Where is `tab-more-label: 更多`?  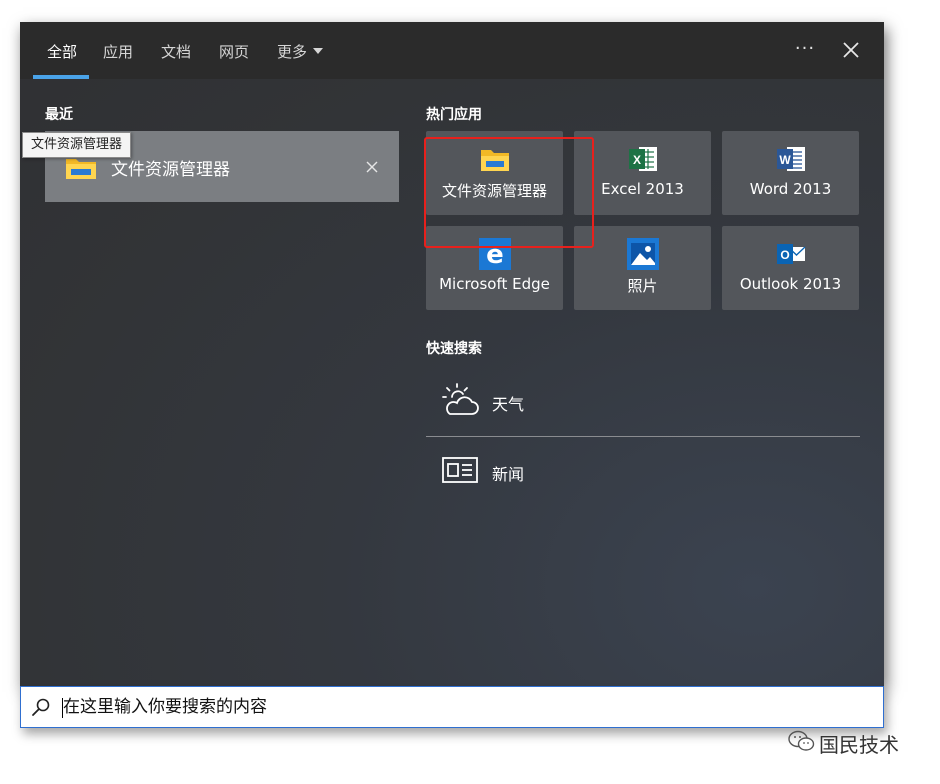
tab-more-label: 更多 is located at coordinates (292, 52).